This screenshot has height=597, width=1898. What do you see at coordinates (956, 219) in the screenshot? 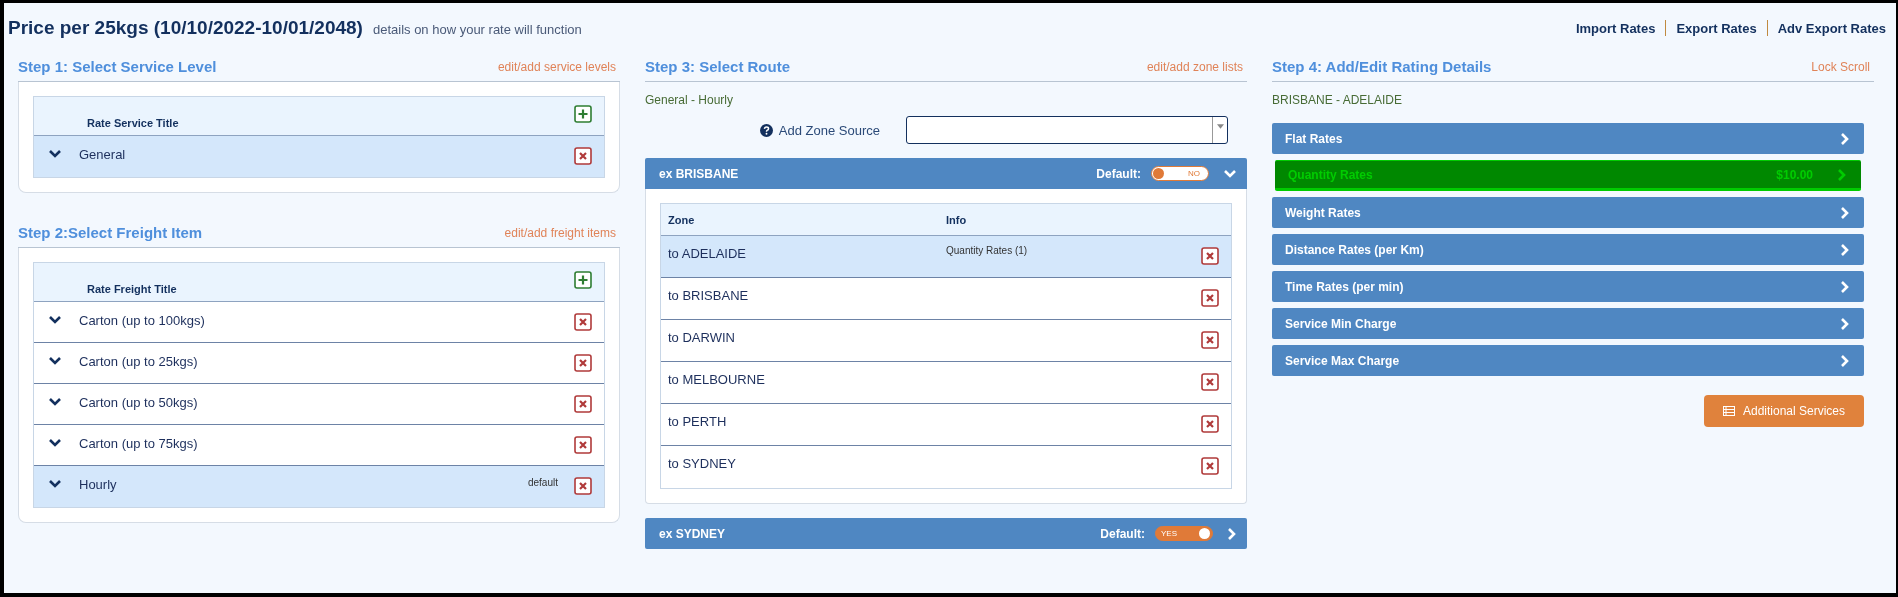
I see `column-header: Info` at bounding box center [956, 219].